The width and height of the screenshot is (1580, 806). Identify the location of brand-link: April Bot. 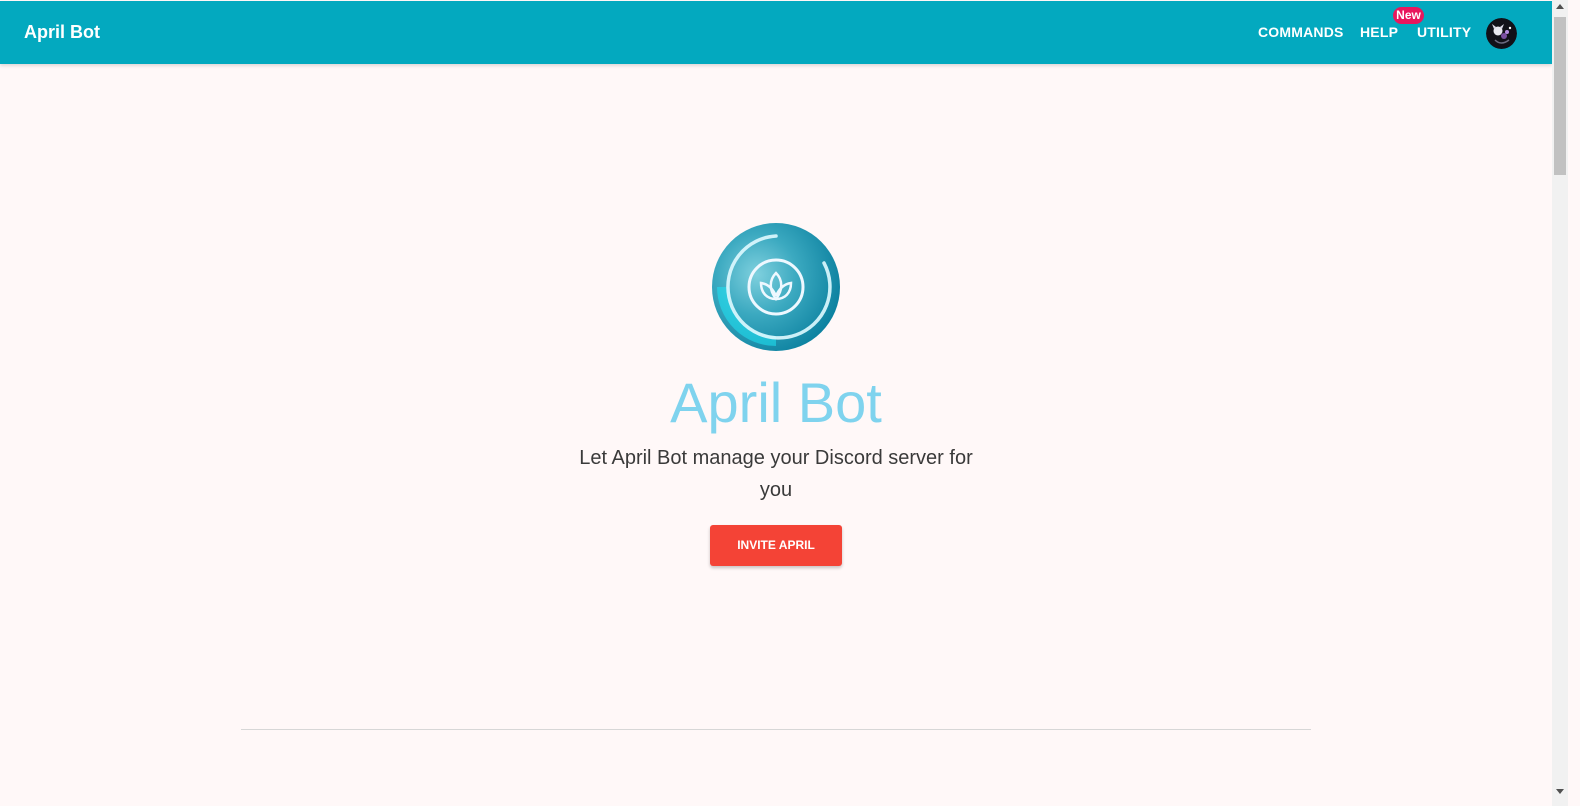
(62, 32).